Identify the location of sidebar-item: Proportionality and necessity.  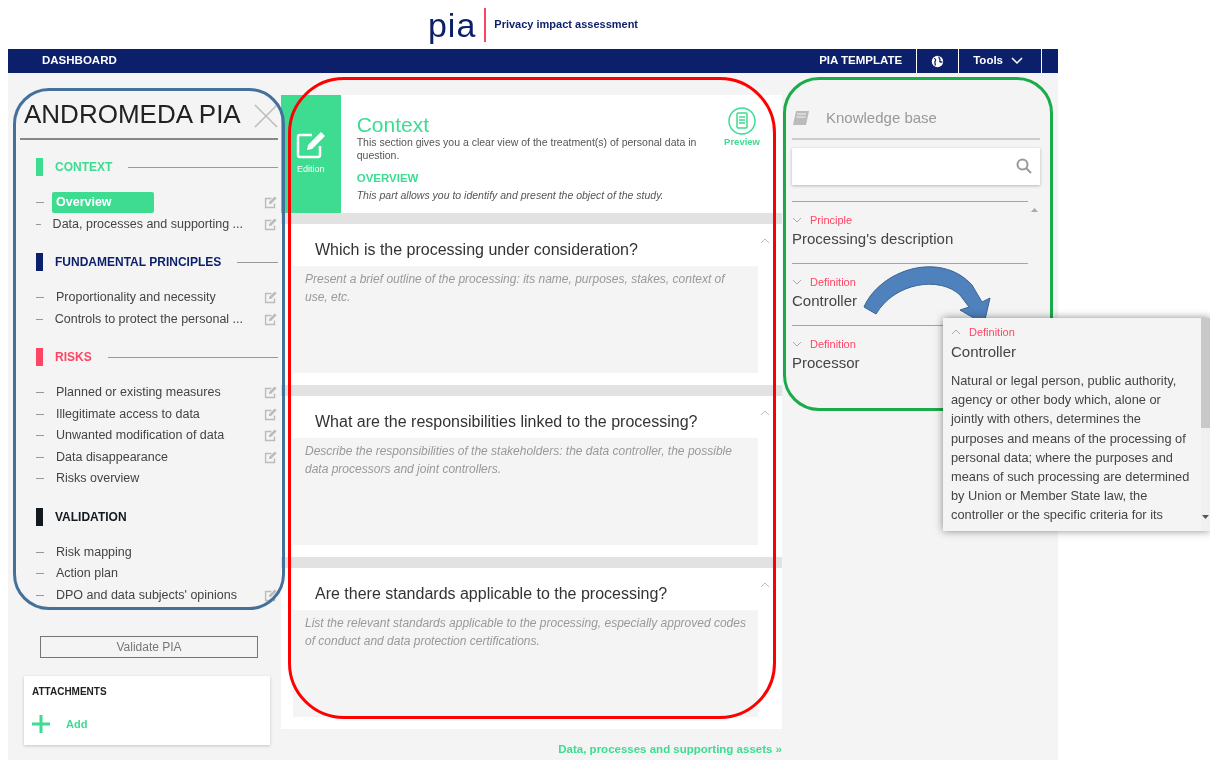
(136, 298).